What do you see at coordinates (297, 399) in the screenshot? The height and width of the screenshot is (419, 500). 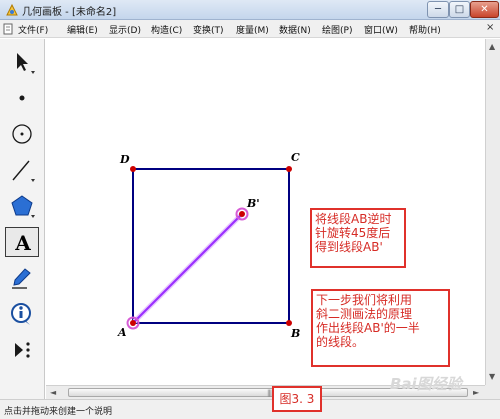 I see `figure-label: 图3. 3` at bounding box center [297, 399].